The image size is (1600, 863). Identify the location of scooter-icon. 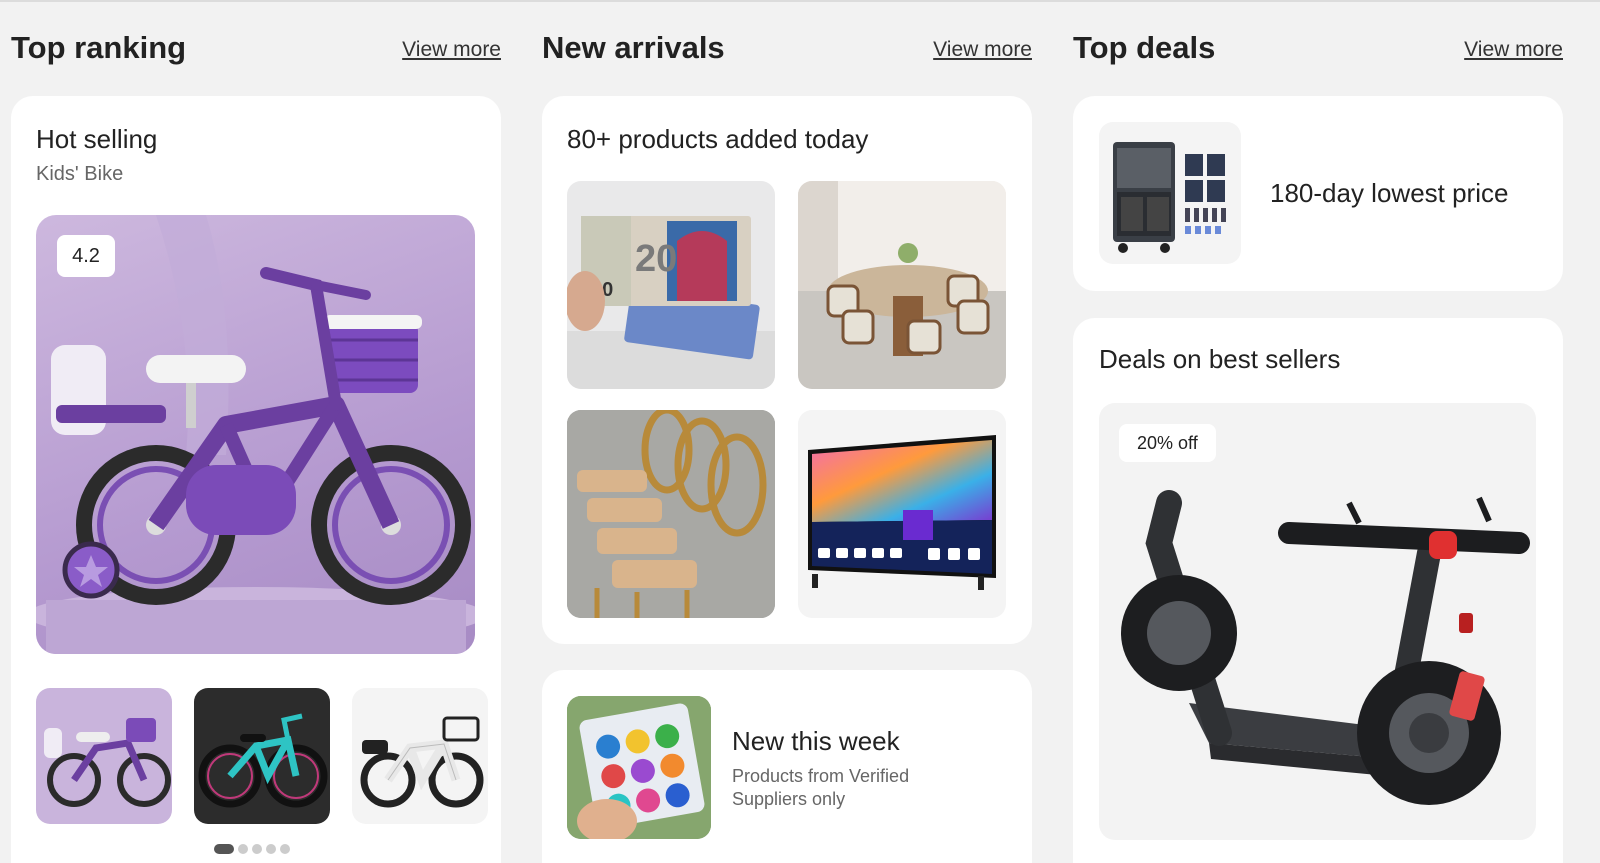
(1325, 647).